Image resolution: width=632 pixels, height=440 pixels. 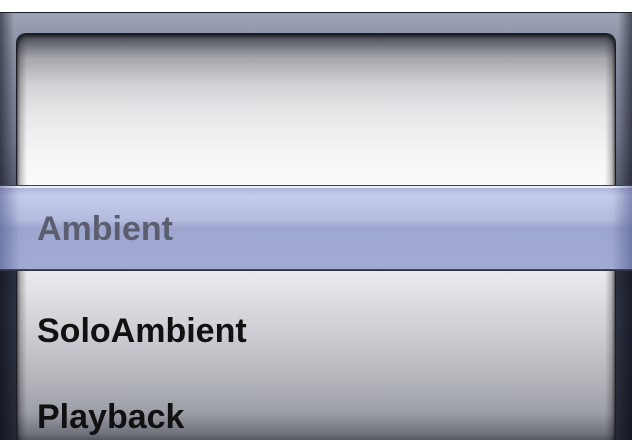 What do you see at coordinates (316, 187) in the screenshot?
I see `selection-bar-highlight` at bounding box center [316, 187].